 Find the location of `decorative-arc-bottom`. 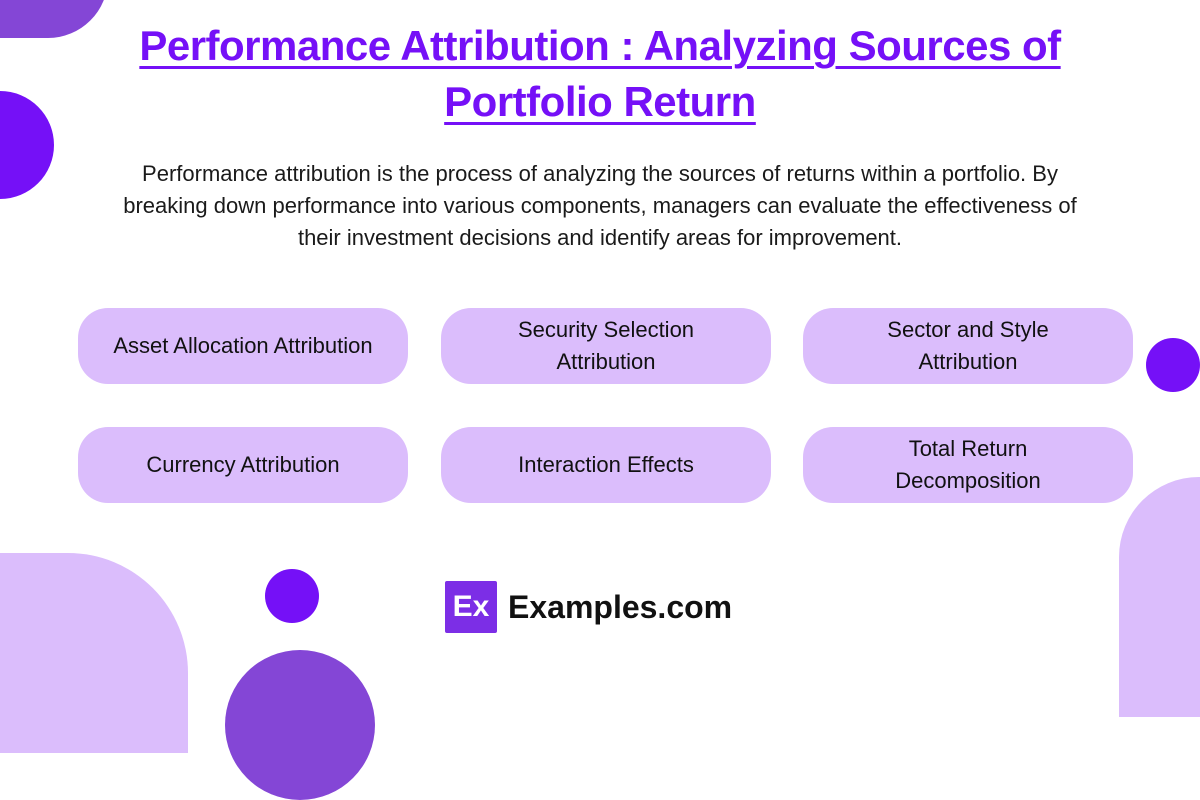

decorative-arc-bottom is located at coordinates (300, 725).